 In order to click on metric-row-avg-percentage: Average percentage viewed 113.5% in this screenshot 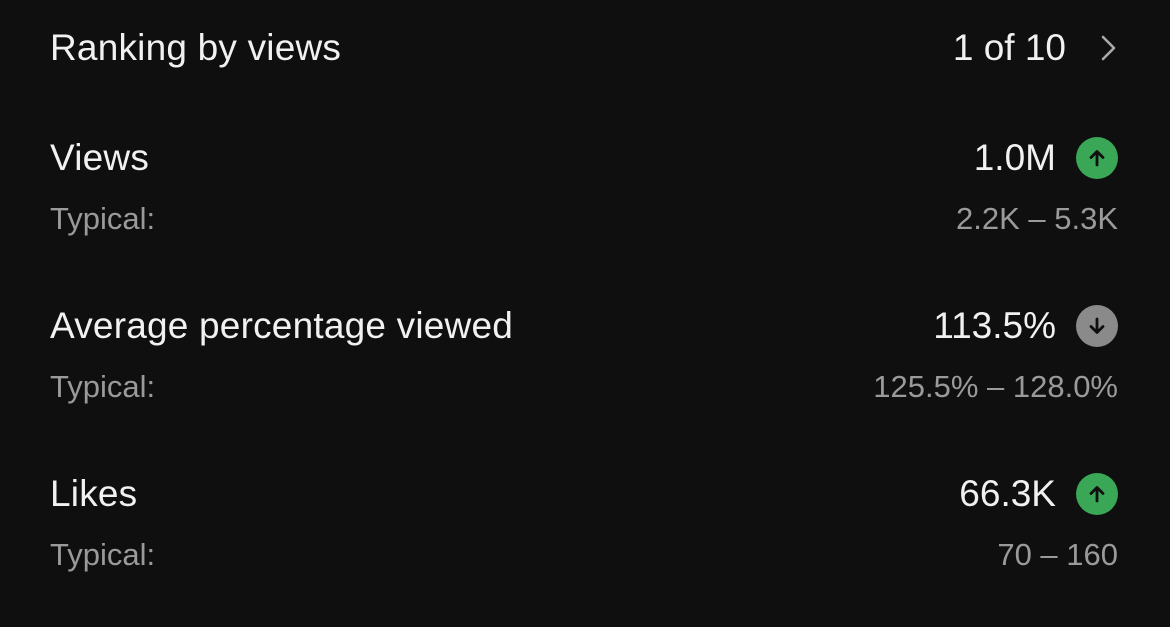, I will do `click(584, 326)`.